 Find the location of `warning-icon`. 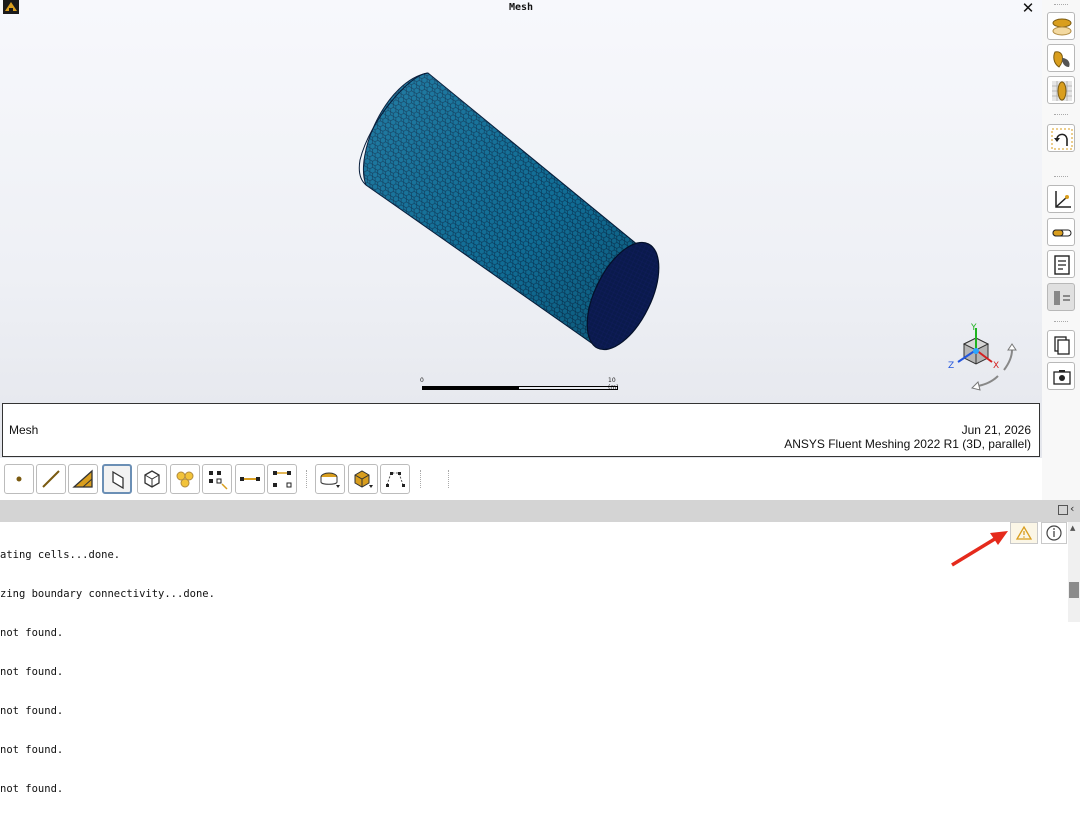

warning-icon is located at coordinates (1024, 532).